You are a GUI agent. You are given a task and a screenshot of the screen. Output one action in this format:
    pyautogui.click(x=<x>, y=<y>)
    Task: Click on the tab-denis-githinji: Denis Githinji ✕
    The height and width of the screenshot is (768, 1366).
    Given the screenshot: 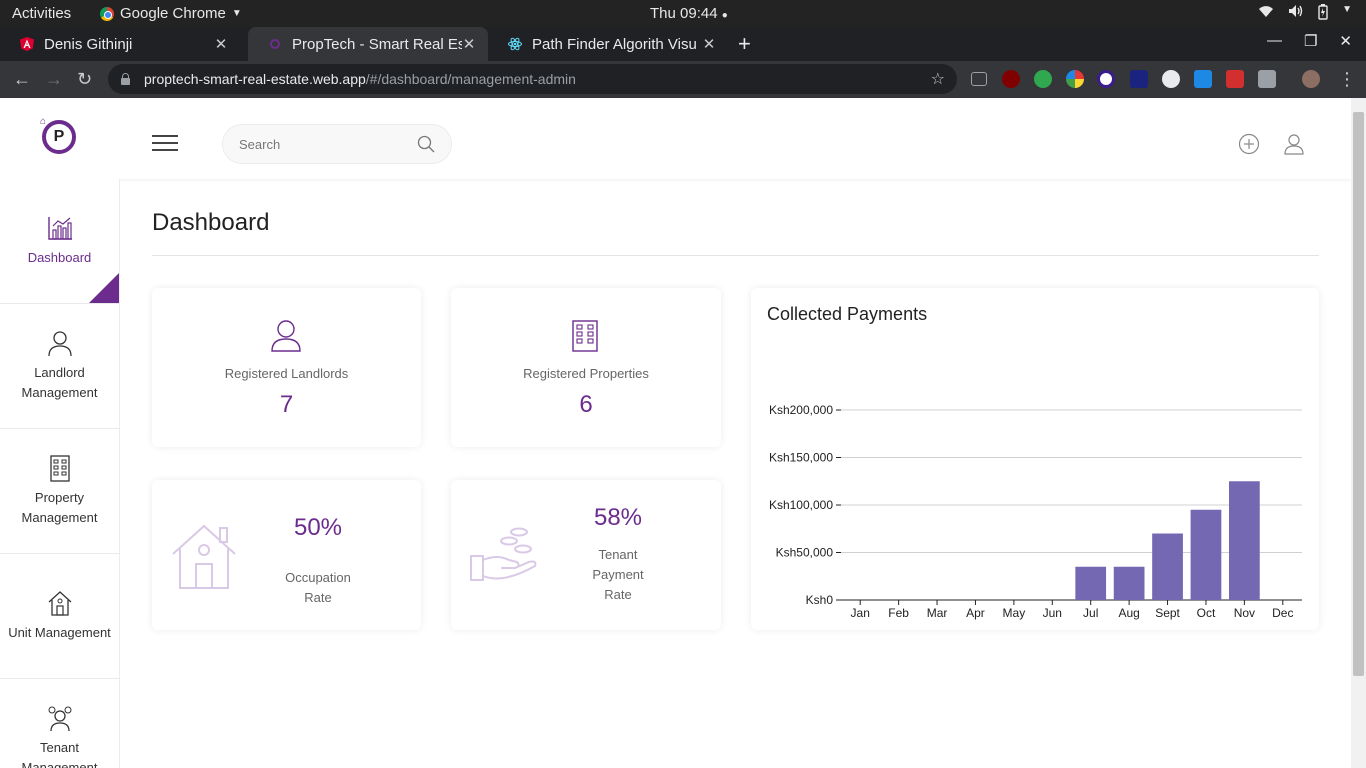 What is the action you would take?
    pyautogui.click(x=120, y=44)
    